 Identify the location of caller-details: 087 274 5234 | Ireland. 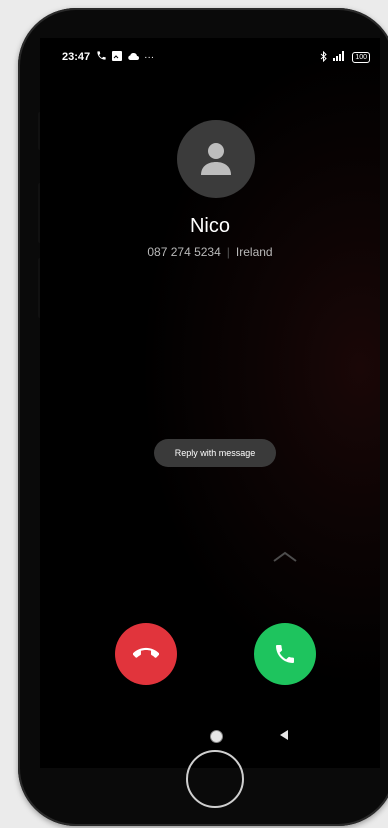
(210, 252).